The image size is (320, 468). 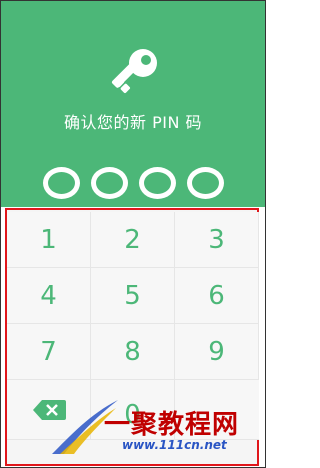 I want to click on key-9: 9, so click(x=217, y=352).